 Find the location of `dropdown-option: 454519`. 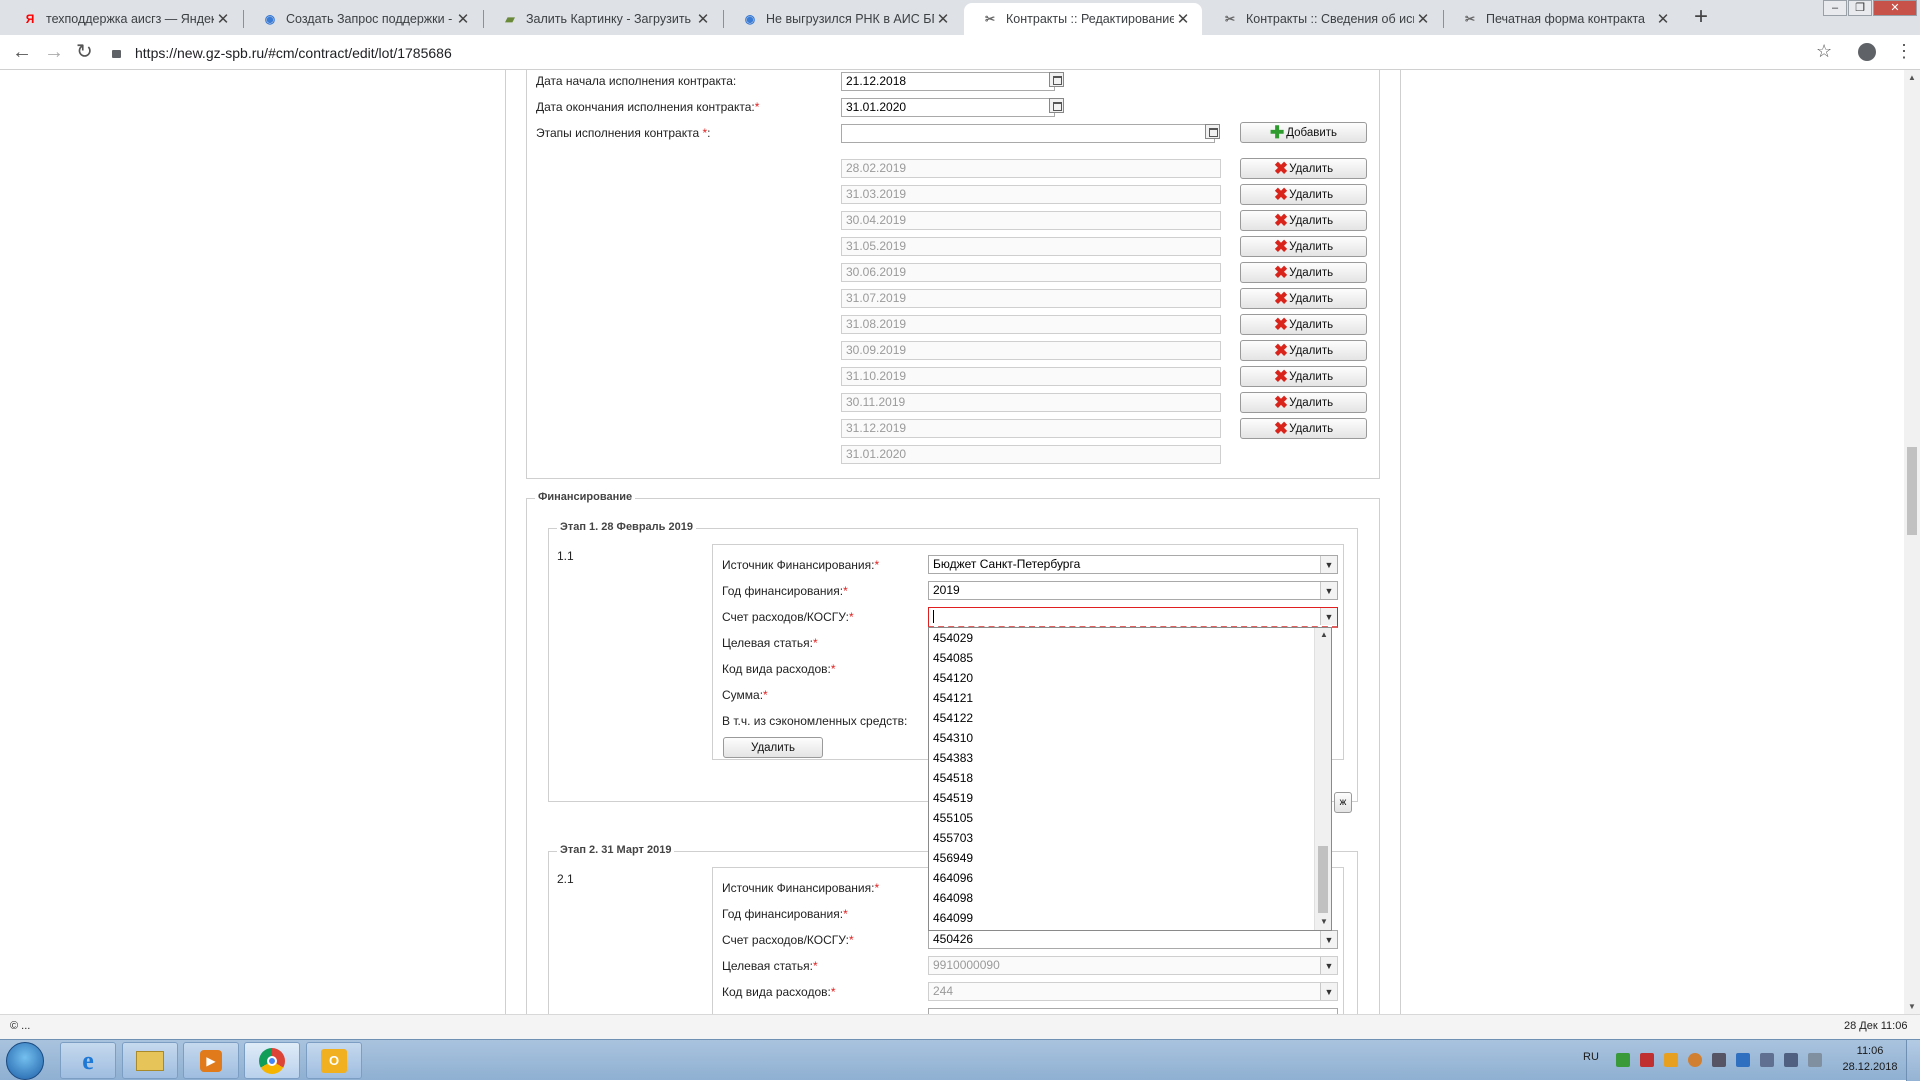

dropdown-option: 454519 is located at coordinates (1122, 798).